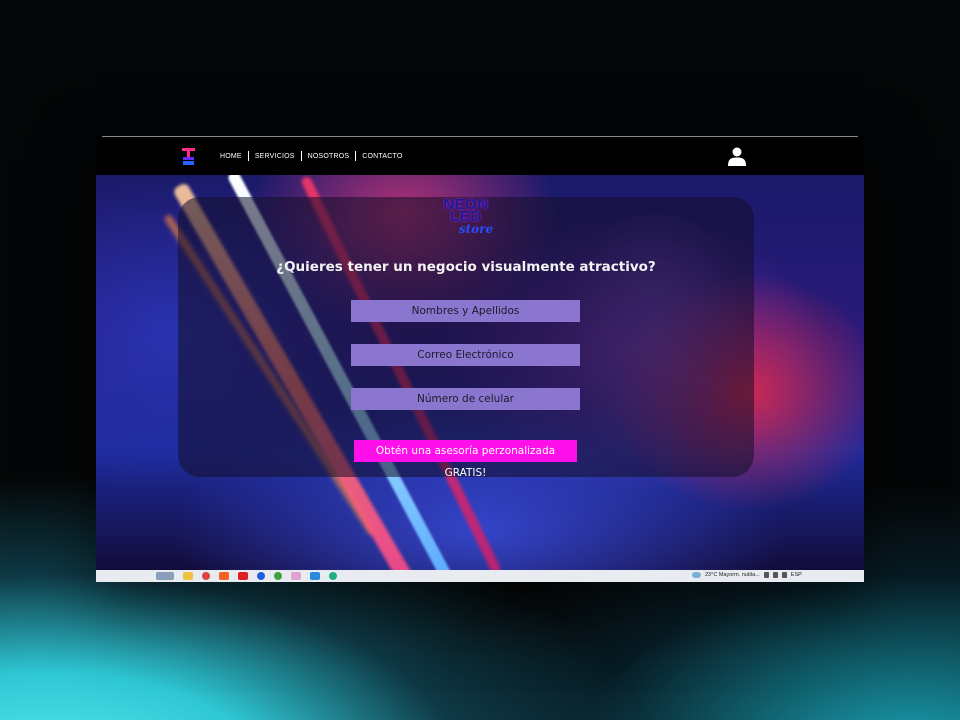 The width and height of the screenshot is (960, 720). Describe the element at coordinates (188, 576) in the screenshot. I see `file-explorer-icon` at that location.